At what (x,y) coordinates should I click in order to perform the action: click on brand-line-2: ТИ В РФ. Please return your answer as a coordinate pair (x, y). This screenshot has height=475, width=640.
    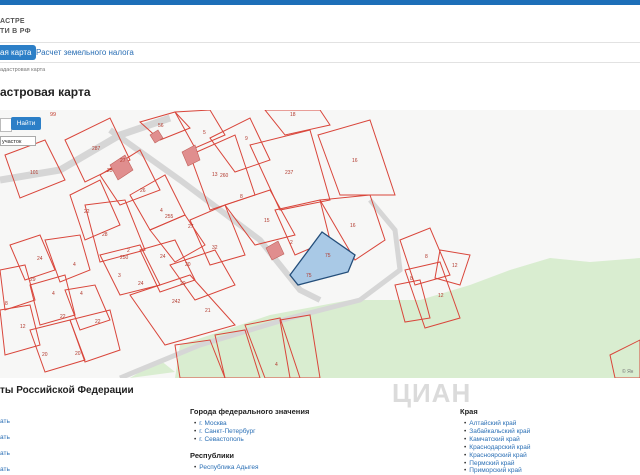
    Looking at the image, I should click on (15, 31).